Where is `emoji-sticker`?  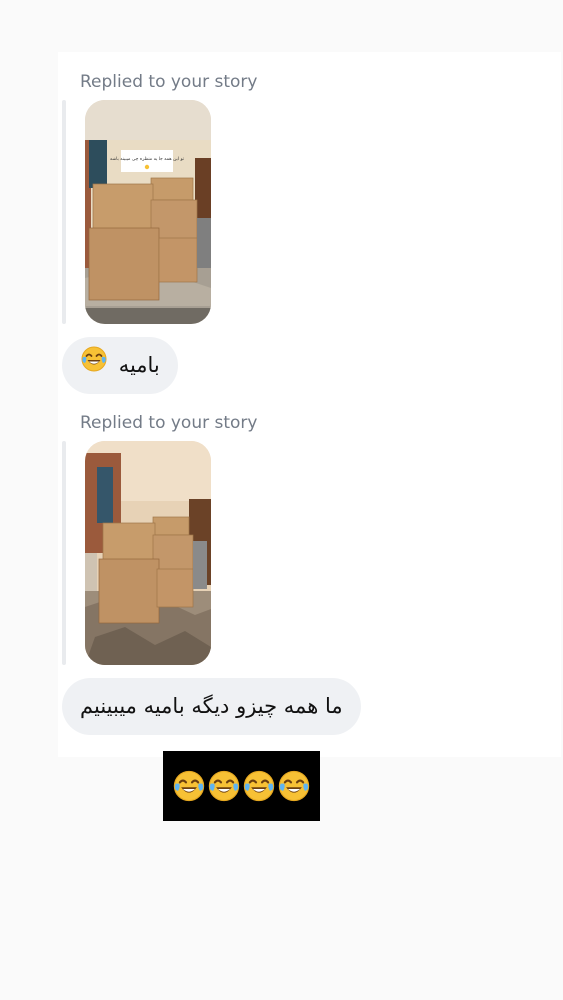 emoji-sticker is located at coordinates (241, 786).